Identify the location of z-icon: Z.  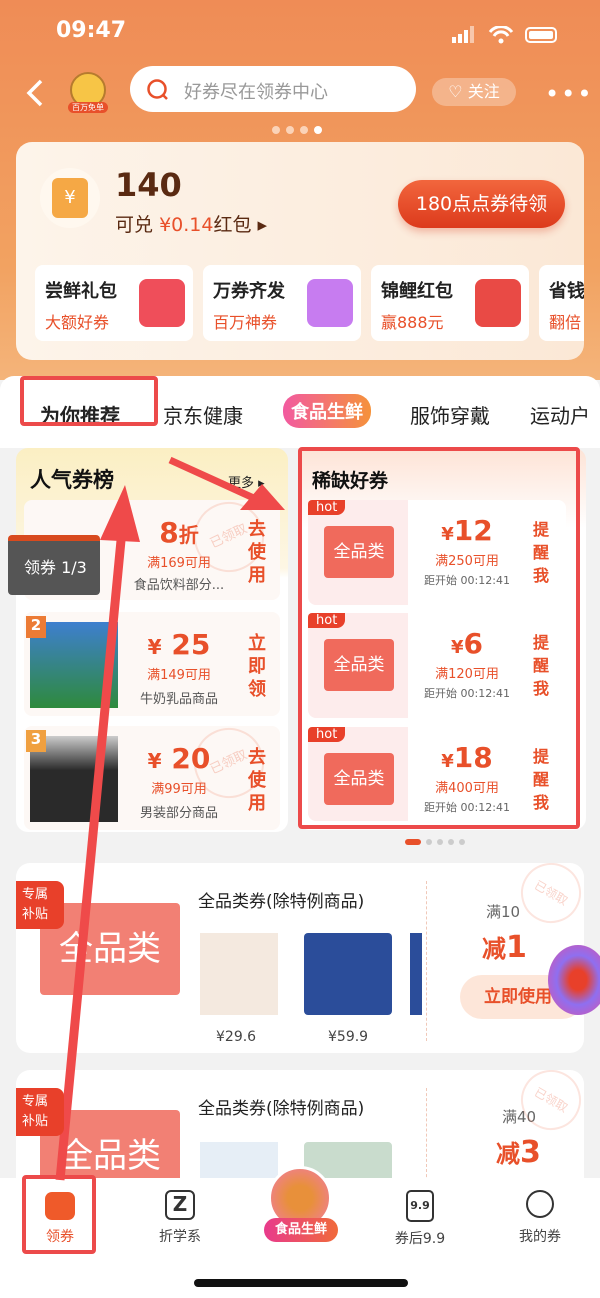
(180, 1205).